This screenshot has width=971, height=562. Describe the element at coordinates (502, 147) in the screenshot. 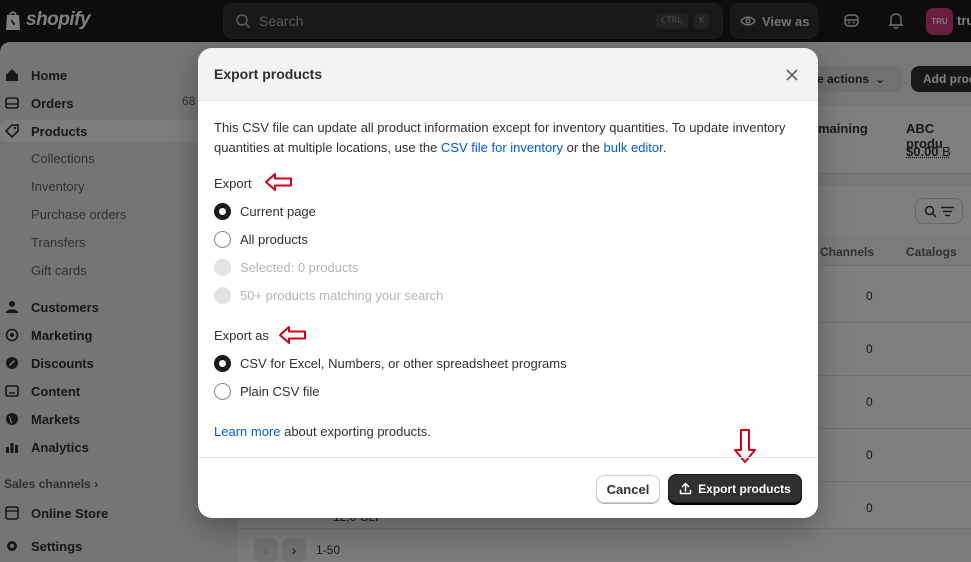

I see `csv-inventory-link: CSV file for inventory` at that location.